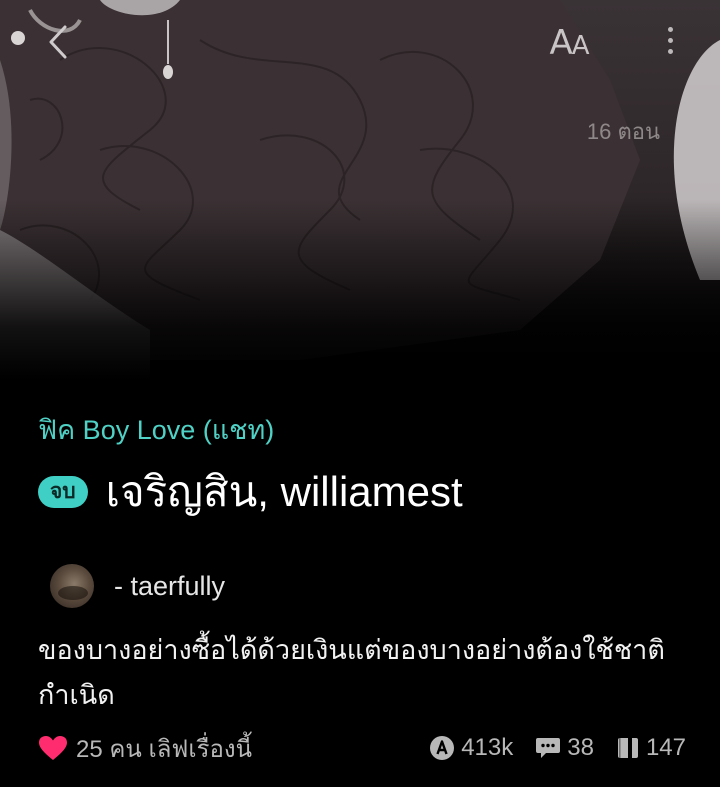 The width and height of the screenshot is (720, 787). Describe the element at coordinates (564, 748) in the screenshot. I see `comments-stat: 38` at that location.